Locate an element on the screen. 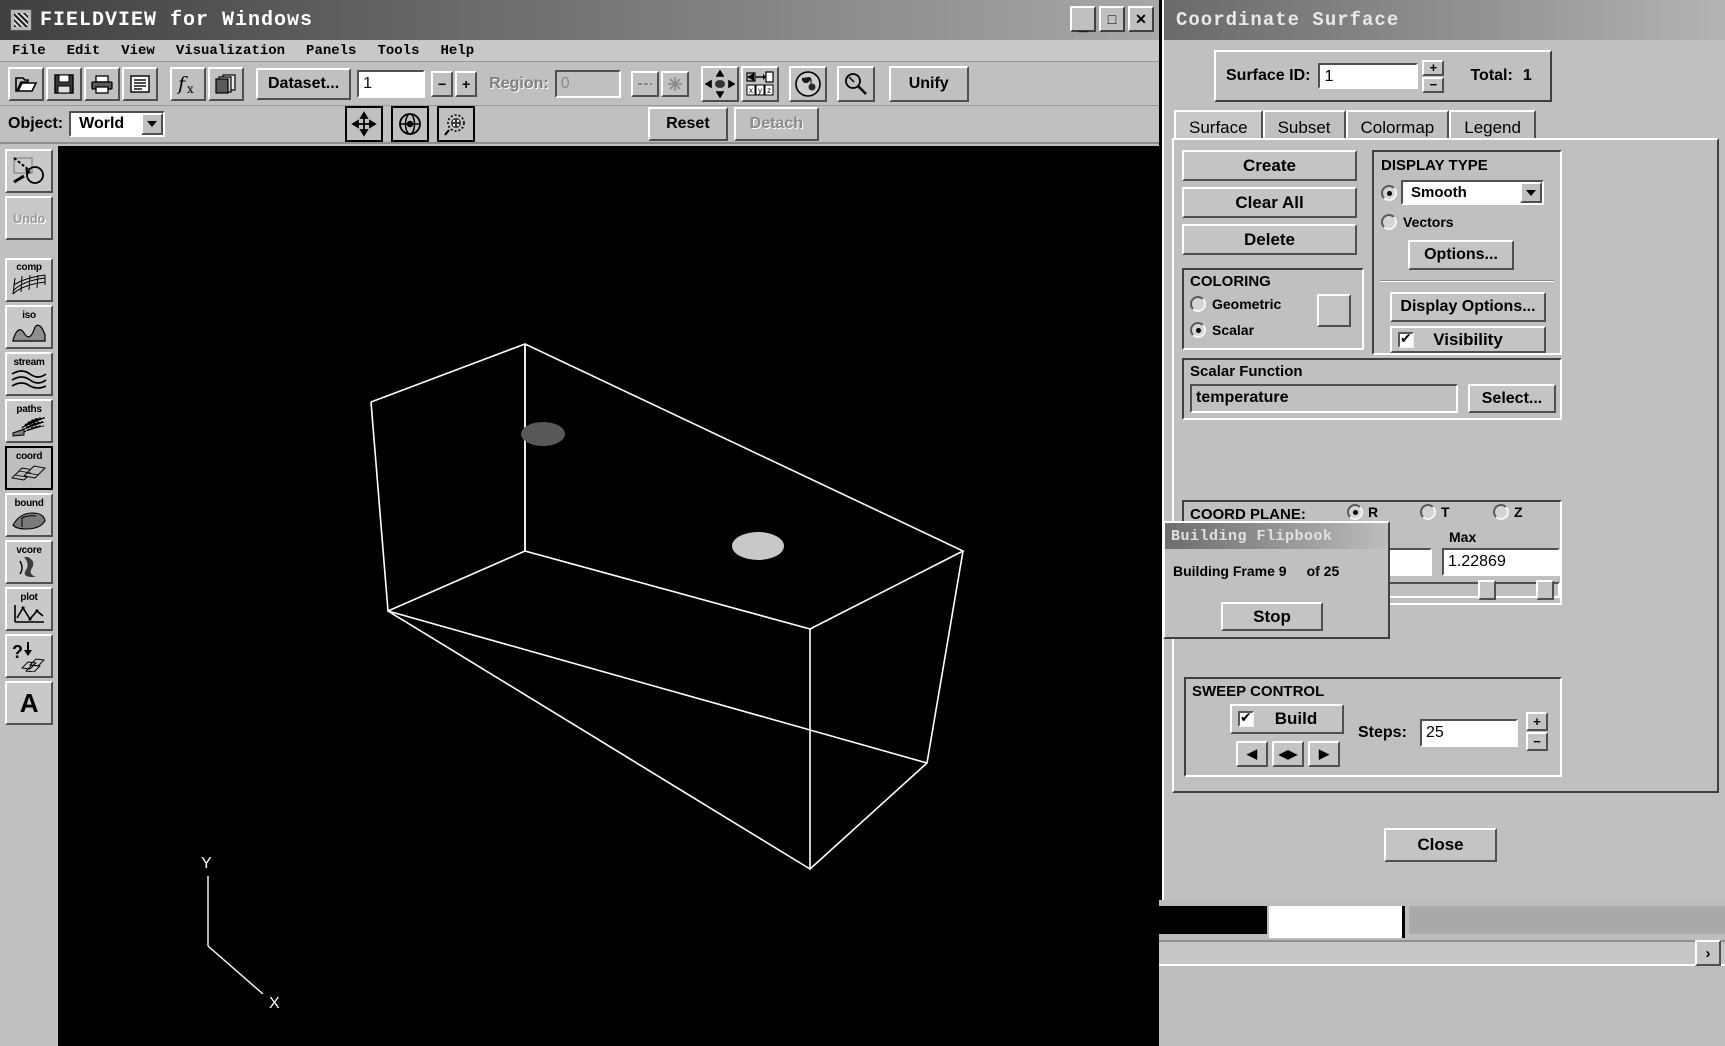 This screenshot has width=1725, height=1046. menu-edit: Edit is located at coordinates (90, 51).